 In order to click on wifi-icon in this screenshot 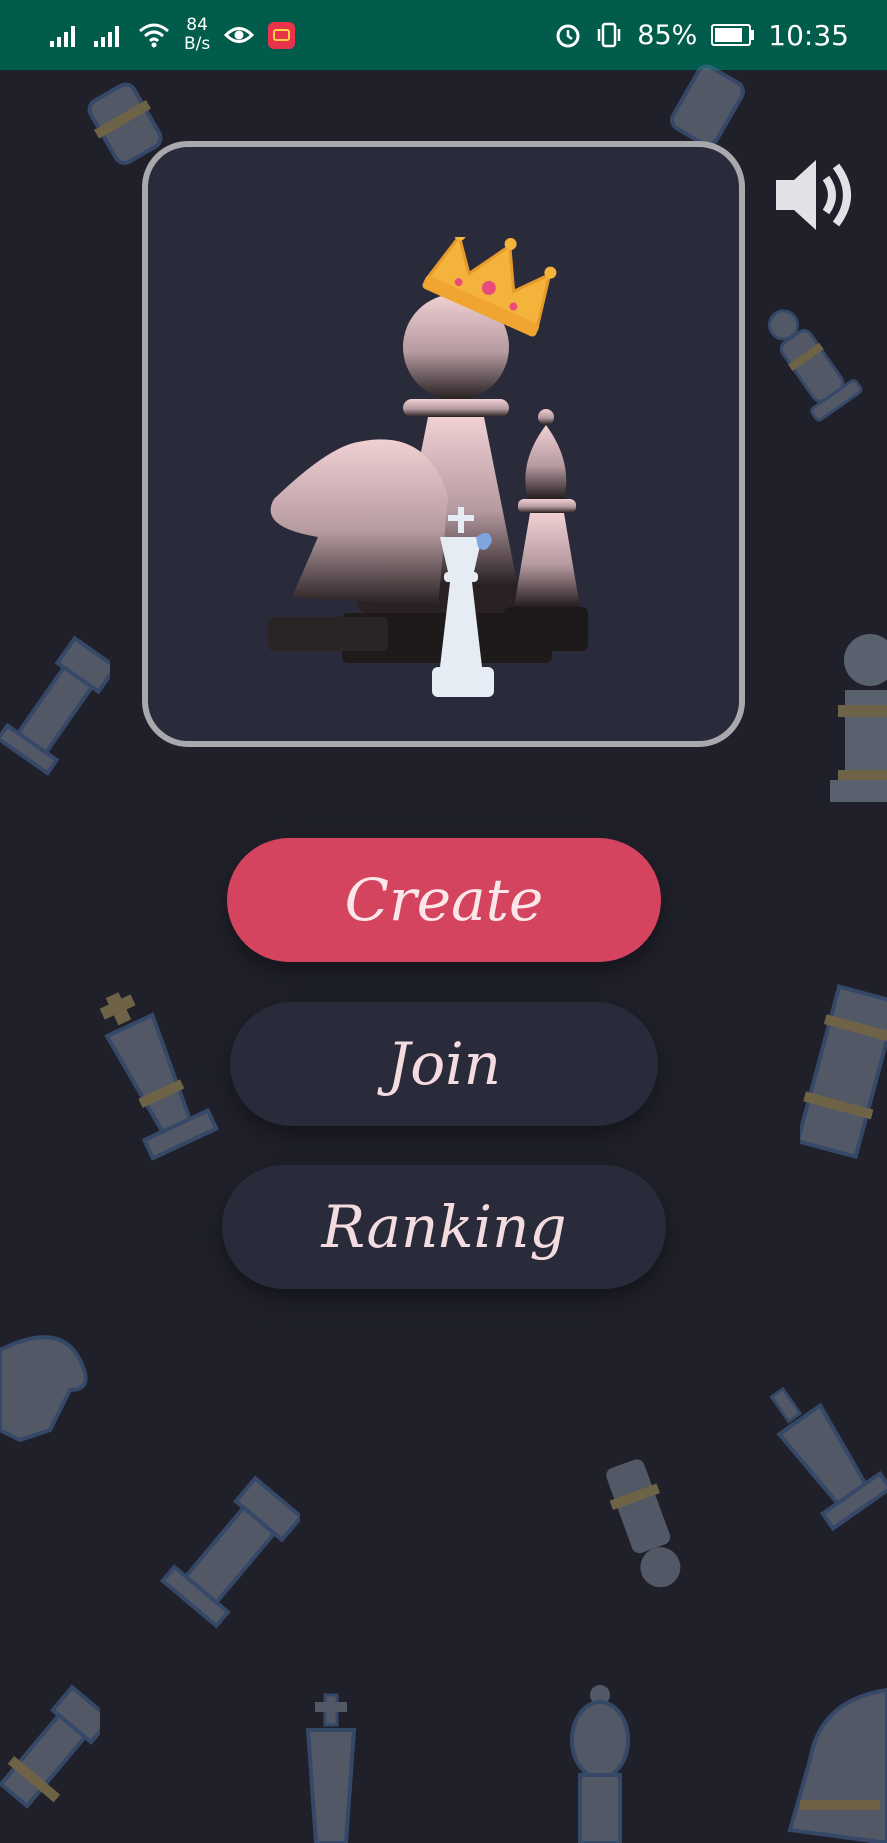, I will do `click(154, 35)`.